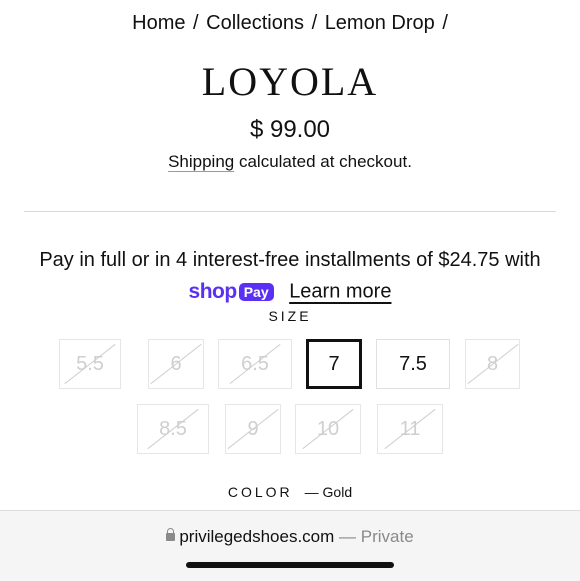  What do you see at coordinates (90, 364) in the screenshot?
I see `size-option-5-5: 5.5` at bounding box center [90, 364].